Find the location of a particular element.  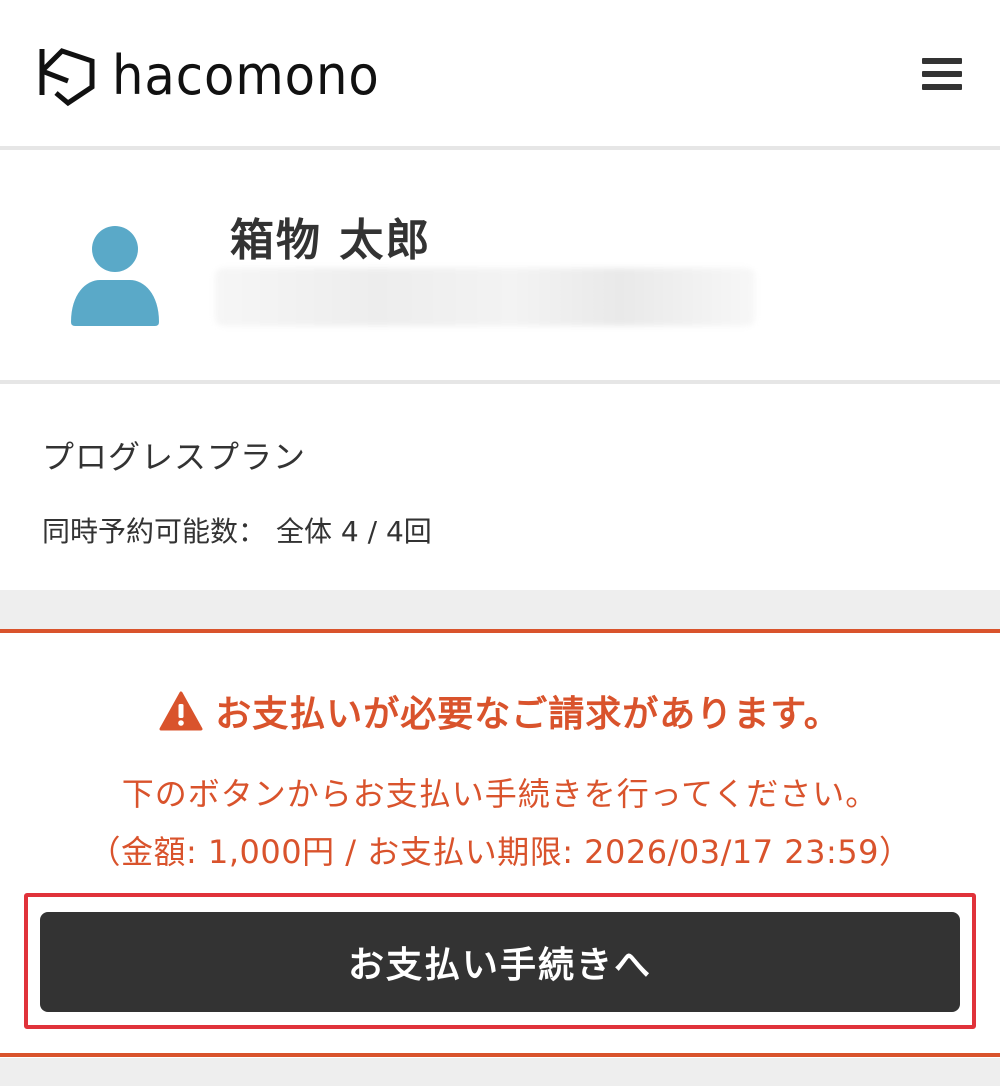

reservation-limit-value: 全体 4 / 4回 is located at coordinates (354, 531).